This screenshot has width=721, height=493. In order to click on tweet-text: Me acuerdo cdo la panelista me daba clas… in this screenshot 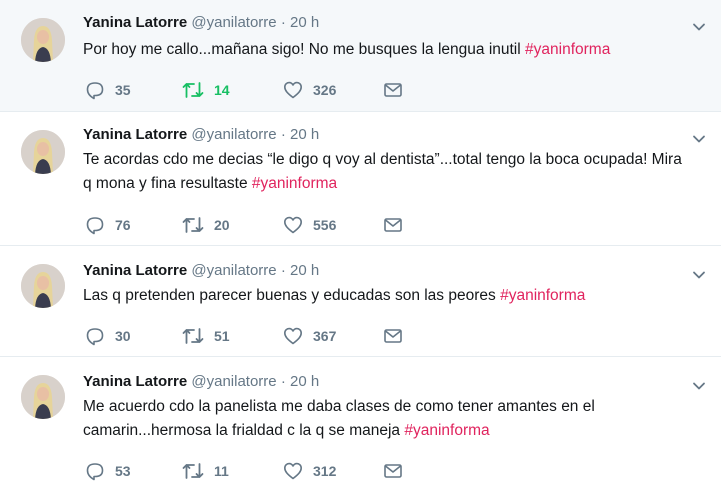, I will do `click(383, 419)`.